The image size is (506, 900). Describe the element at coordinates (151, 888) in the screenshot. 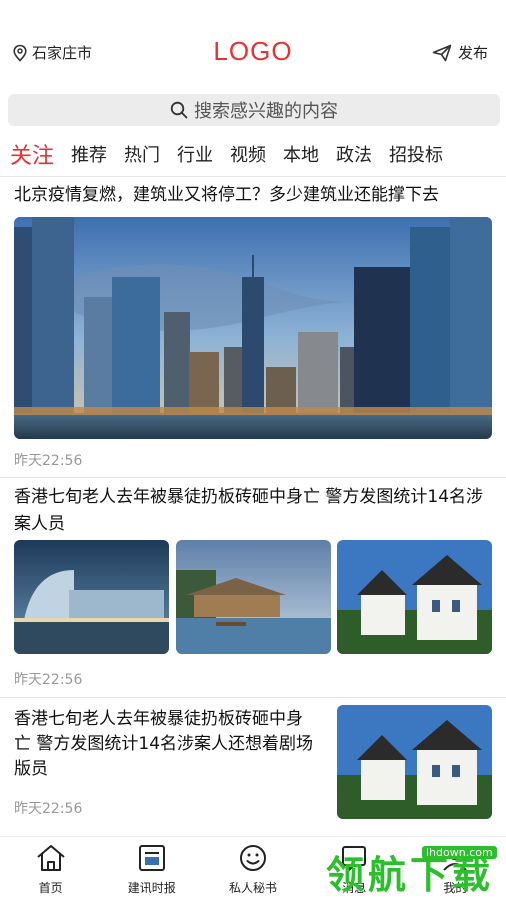

I see `nav-news-label: 建讯时报` at that location.